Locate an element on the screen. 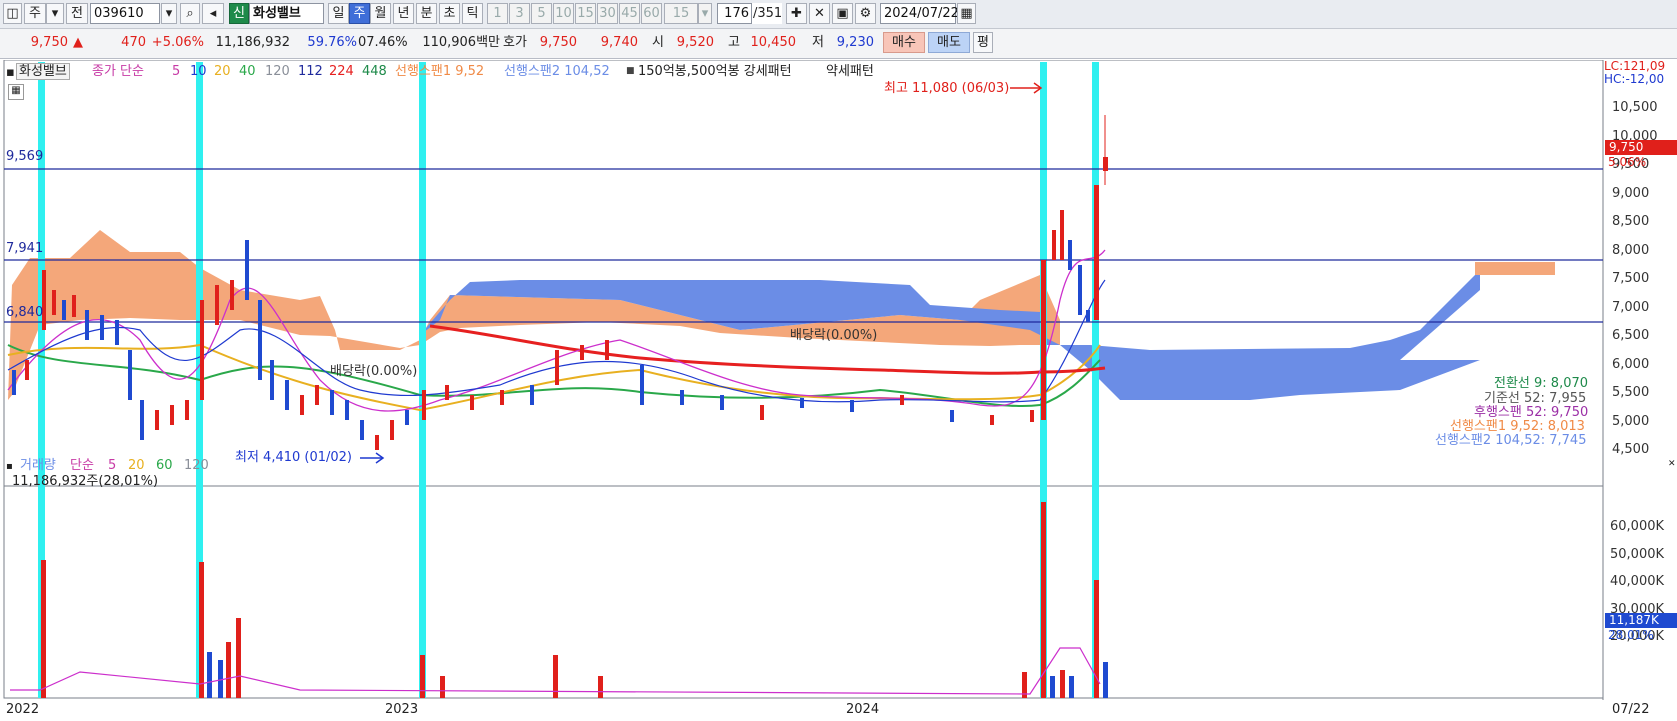  minute-60: 60 is located at coordinates (651, 13).